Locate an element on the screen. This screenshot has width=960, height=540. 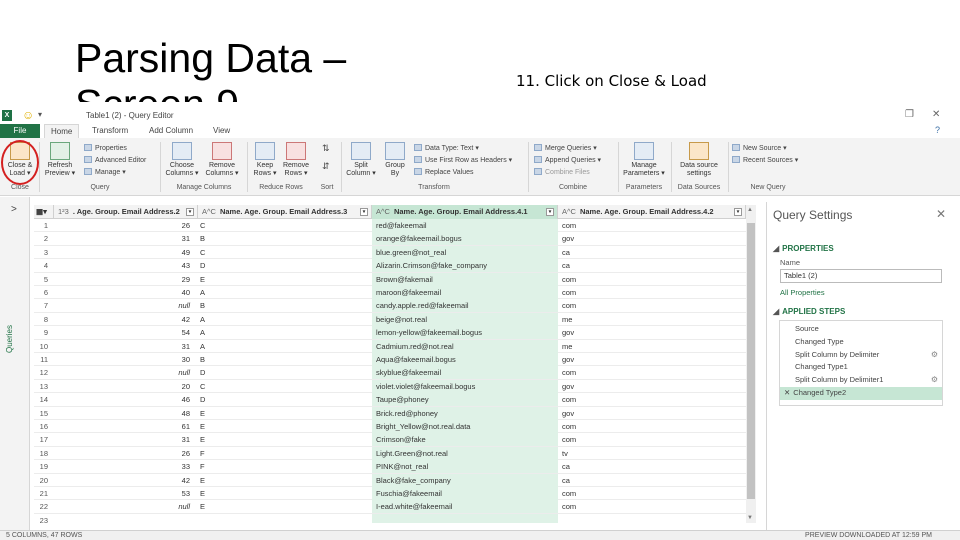
sort-ascending-icon: ⇅ is located at coordinates (326, 148).